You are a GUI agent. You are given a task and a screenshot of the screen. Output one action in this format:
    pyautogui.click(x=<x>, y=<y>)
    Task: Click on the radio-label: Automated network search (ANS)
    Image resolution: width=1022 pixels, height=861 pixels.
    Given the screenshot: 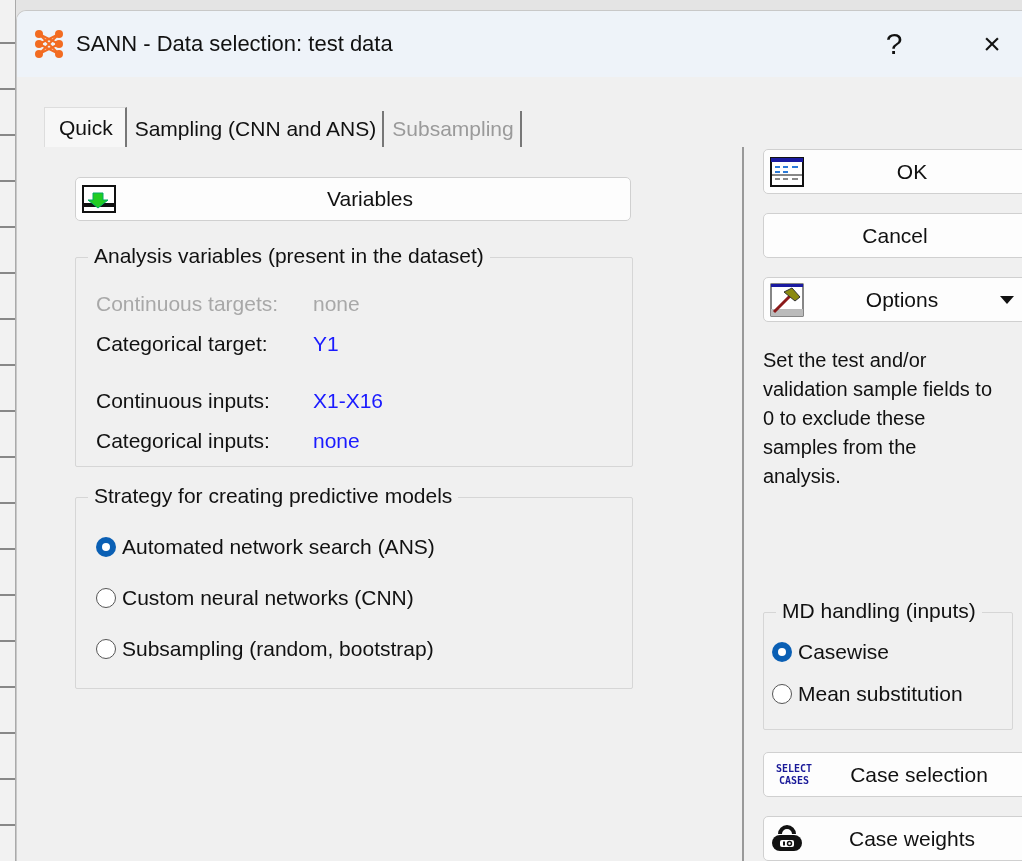 What is the action you would take?
    pyautogui.click(x=278, y=547)
    